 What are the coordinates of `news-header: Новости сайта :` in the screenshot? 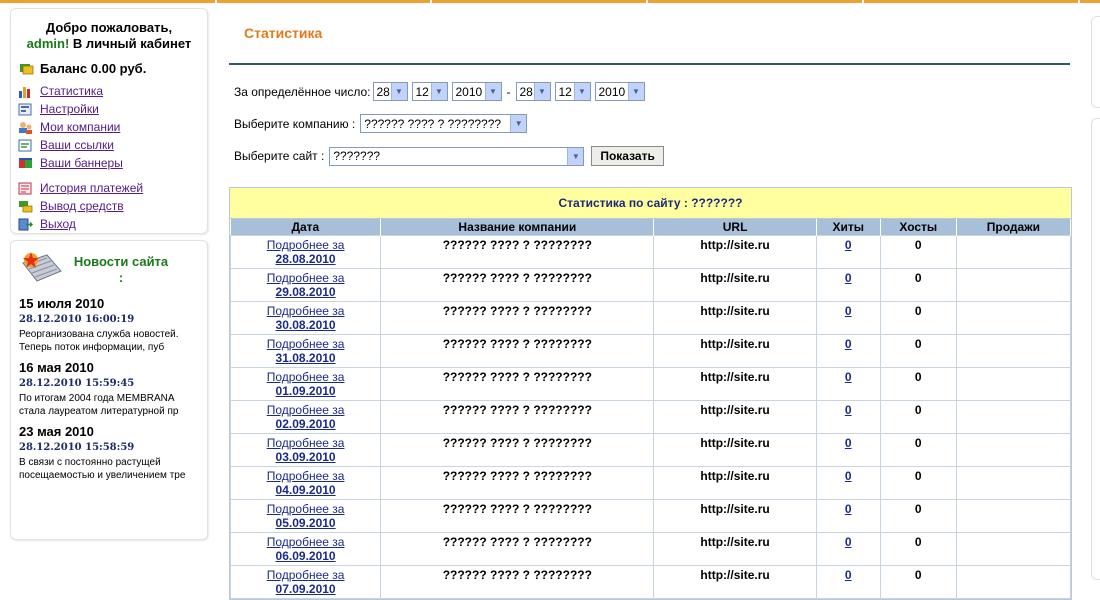 It's located at (112, 269).